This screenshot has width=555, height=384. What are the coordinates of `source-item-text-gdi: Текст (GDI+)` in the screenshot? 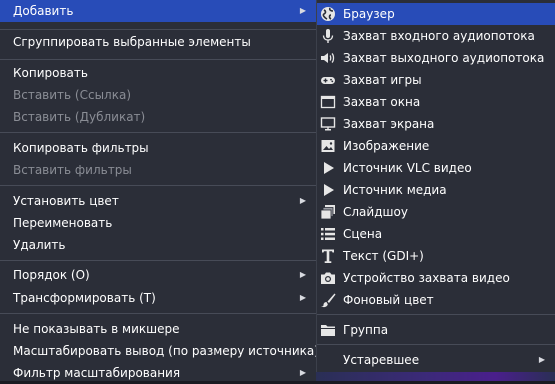 It's located at (436, 256).